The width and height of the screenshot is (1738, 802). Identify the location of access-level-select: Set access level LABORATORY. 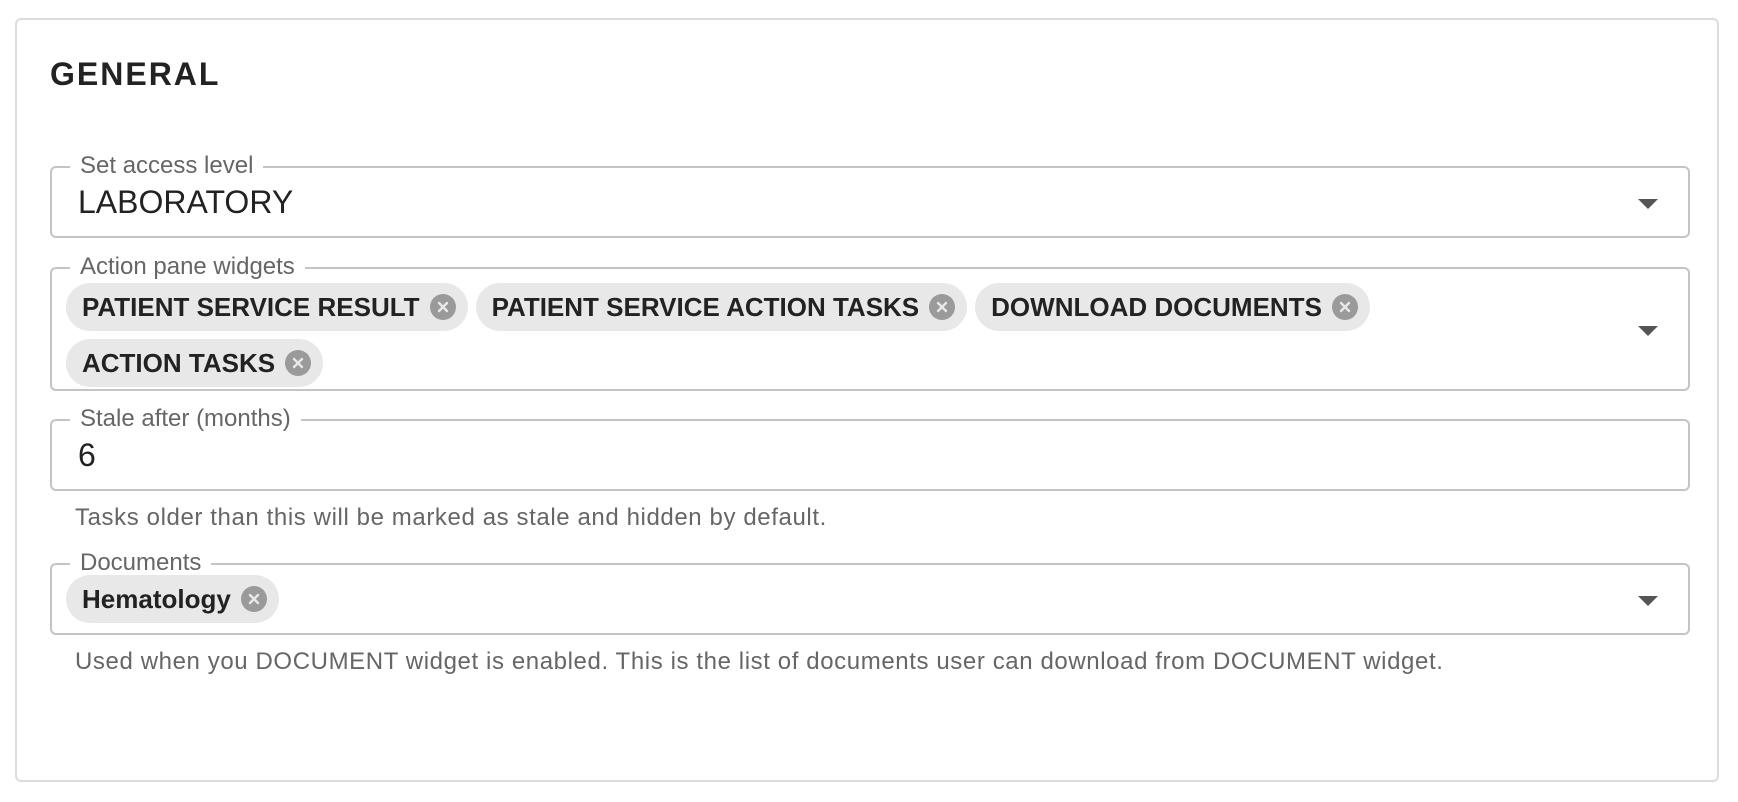
(870, 194).